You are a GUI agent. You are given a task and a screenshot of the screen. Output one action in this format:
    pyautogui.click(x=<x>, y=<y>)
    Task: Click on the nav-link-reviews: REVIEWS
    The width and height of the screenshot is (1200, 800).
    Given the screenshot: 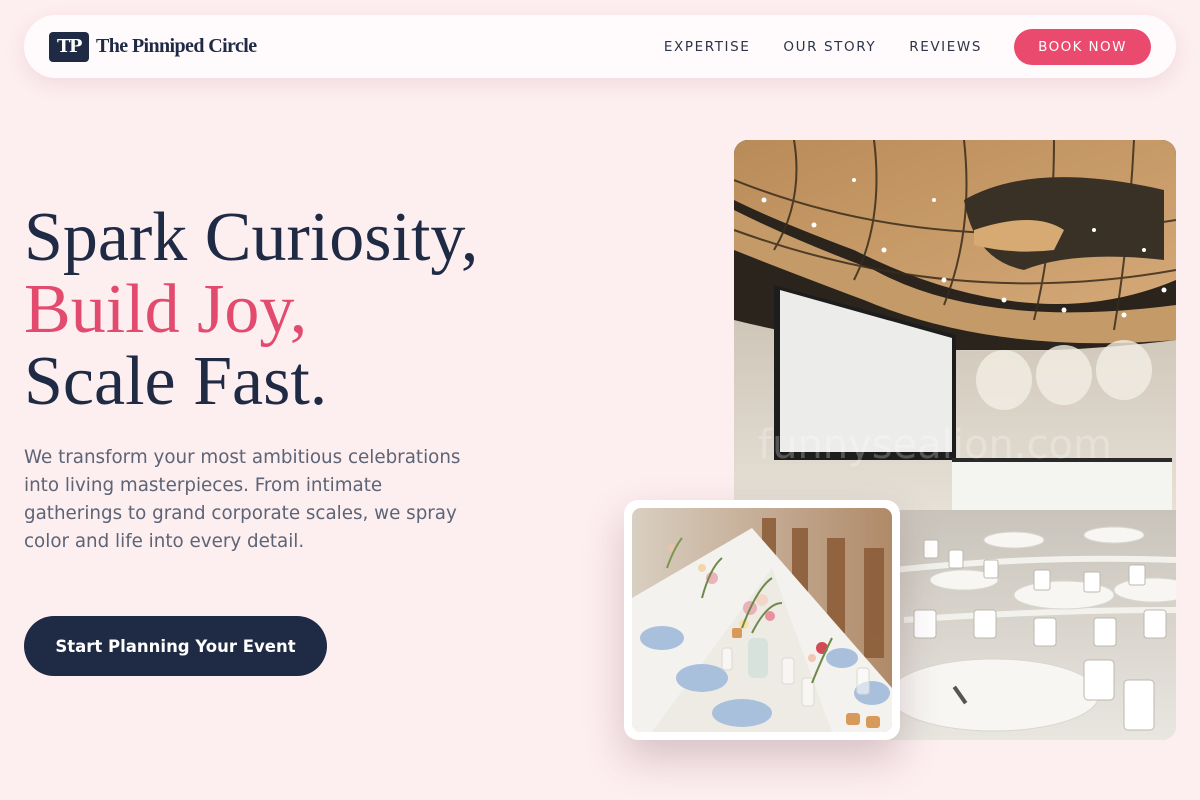 What is the action you would take?
    pyautogui.click(x=945, y=47)
    